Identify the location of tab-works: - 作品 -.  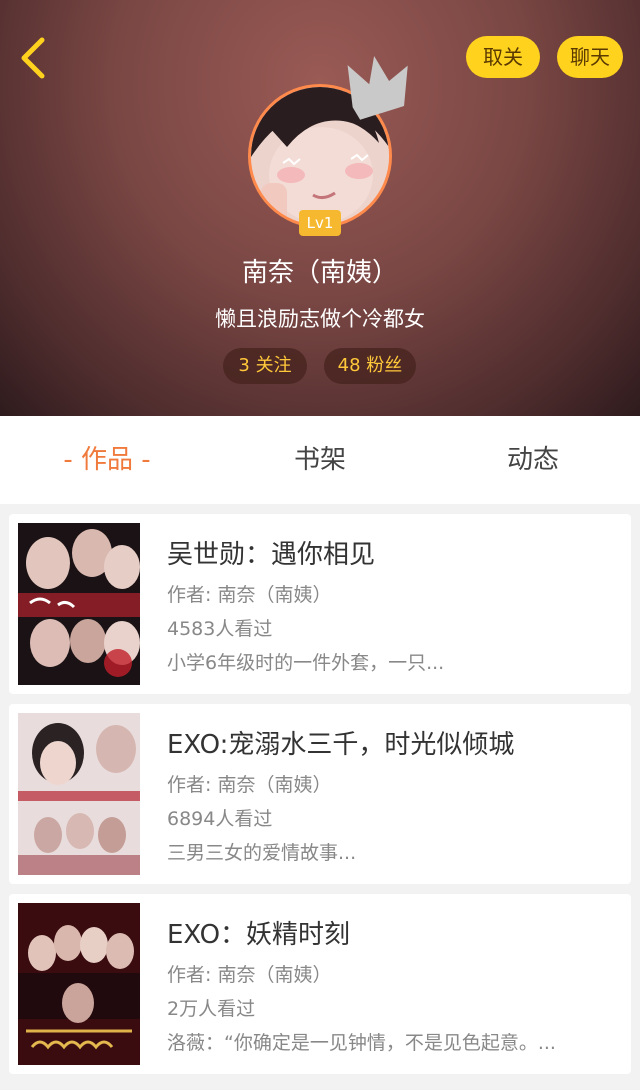
(107, 460).